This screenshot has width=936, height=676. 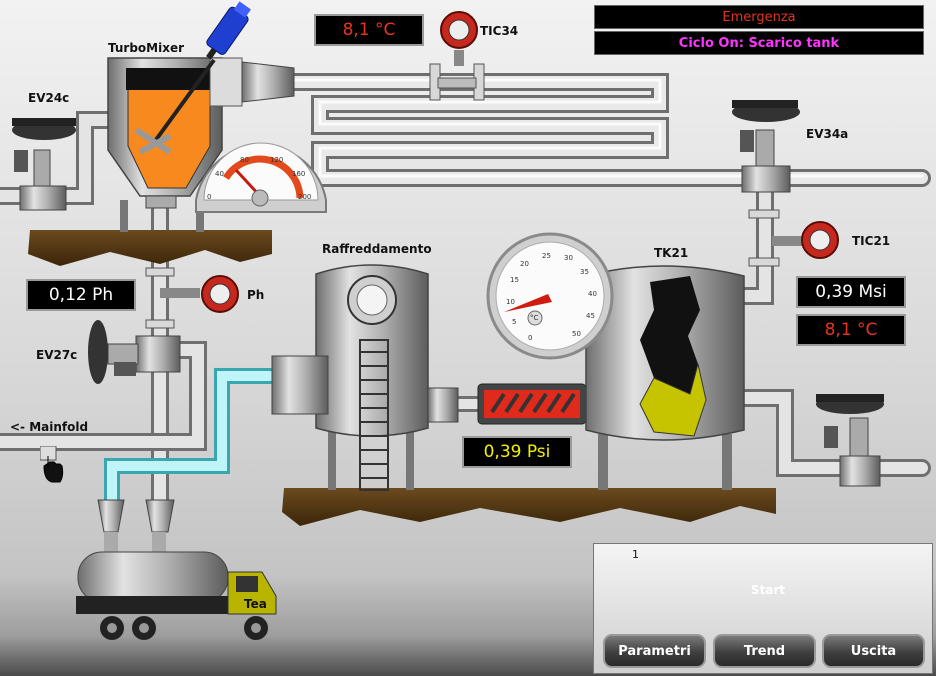 I want to click on mixer-gauge-tick: 0, so click(x=209, y=197).